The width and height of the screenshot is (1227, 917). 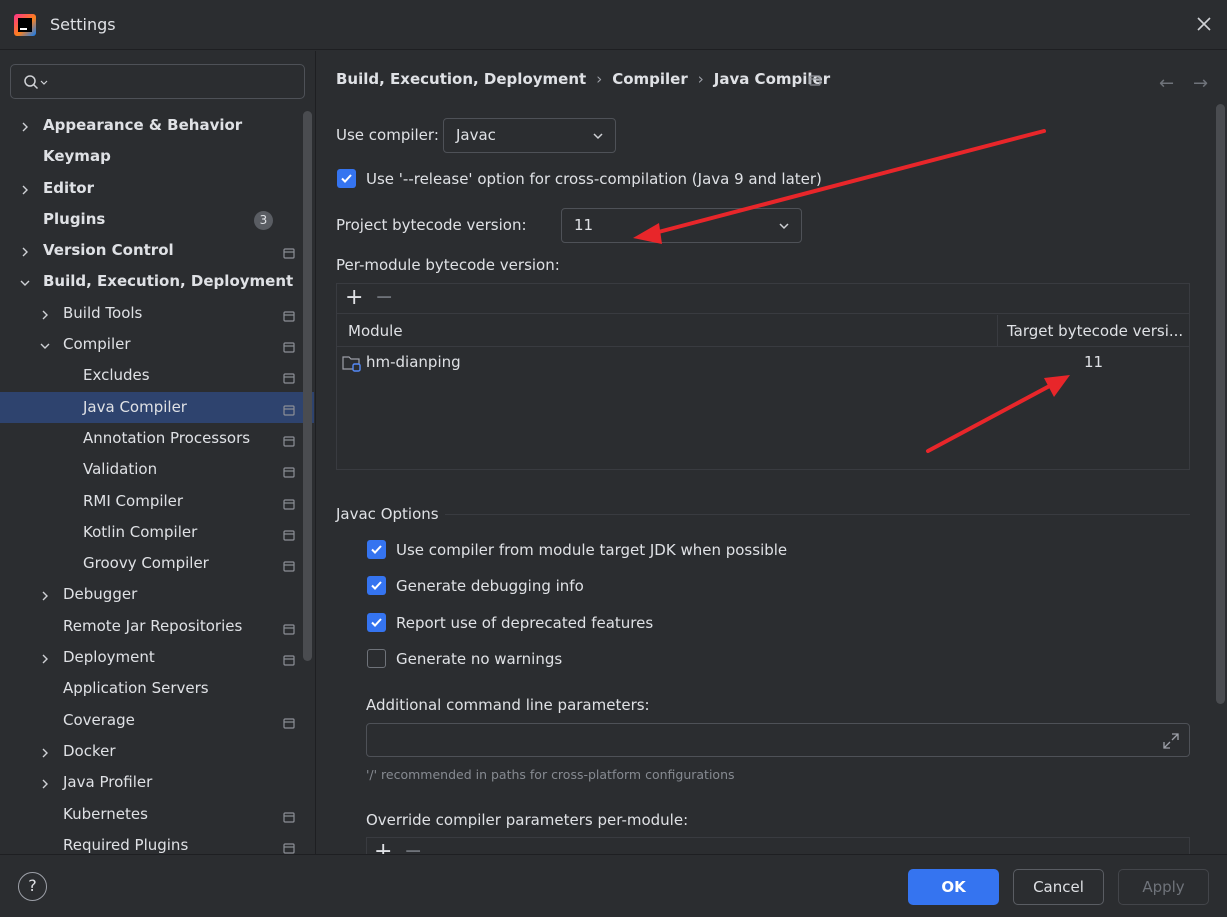 I want to click on sidebar-item-build-tools: Build Tools, so click(x=157, y=313).